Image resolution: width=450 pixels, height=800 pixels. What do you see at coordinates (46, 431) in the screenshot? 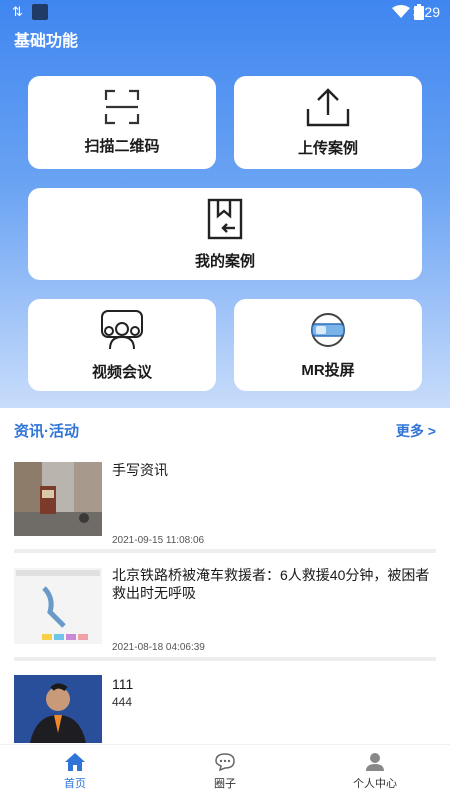
I see `news-section-title: 资讯·活动` at bounding box center [46, 431].